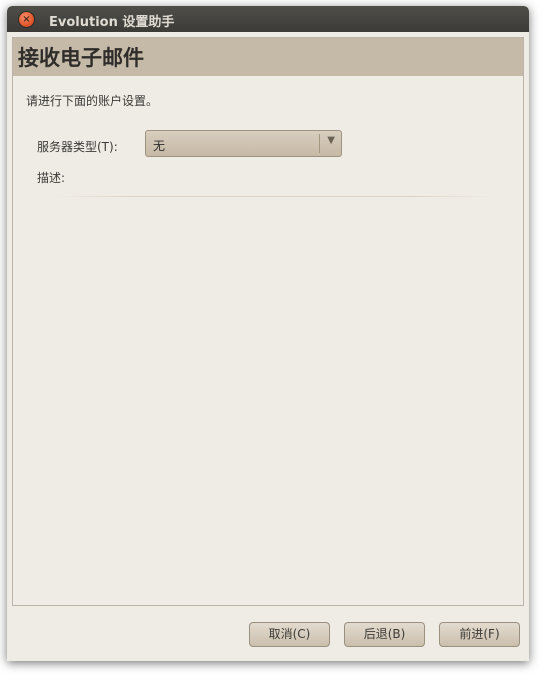  Describe the element at coordinates (319, 143) in the screenshot. I see `combo-separator` at that location.